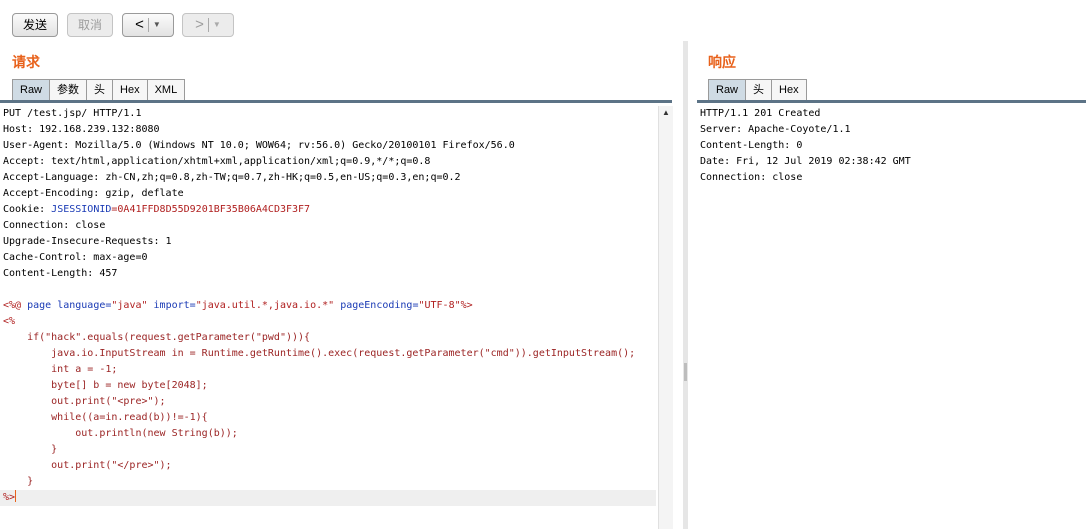 Image resolution: width=1086 pixels, height=529 pixels. What do you see at coordinates (42, 305) in the screenshot?
I see `directive-page: page` at bounding box center [42, 305].